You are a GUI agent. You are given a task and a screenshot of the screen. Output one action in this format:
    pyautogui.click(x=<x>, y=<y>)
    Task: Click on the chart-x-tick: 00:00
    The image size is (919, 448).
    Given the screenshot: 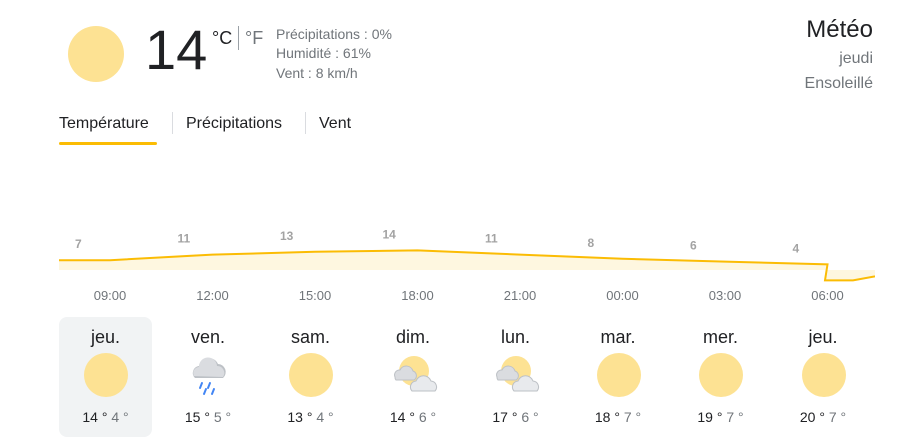 What is the action you would take?
    pyautogui.click(x=622, y=295)
    